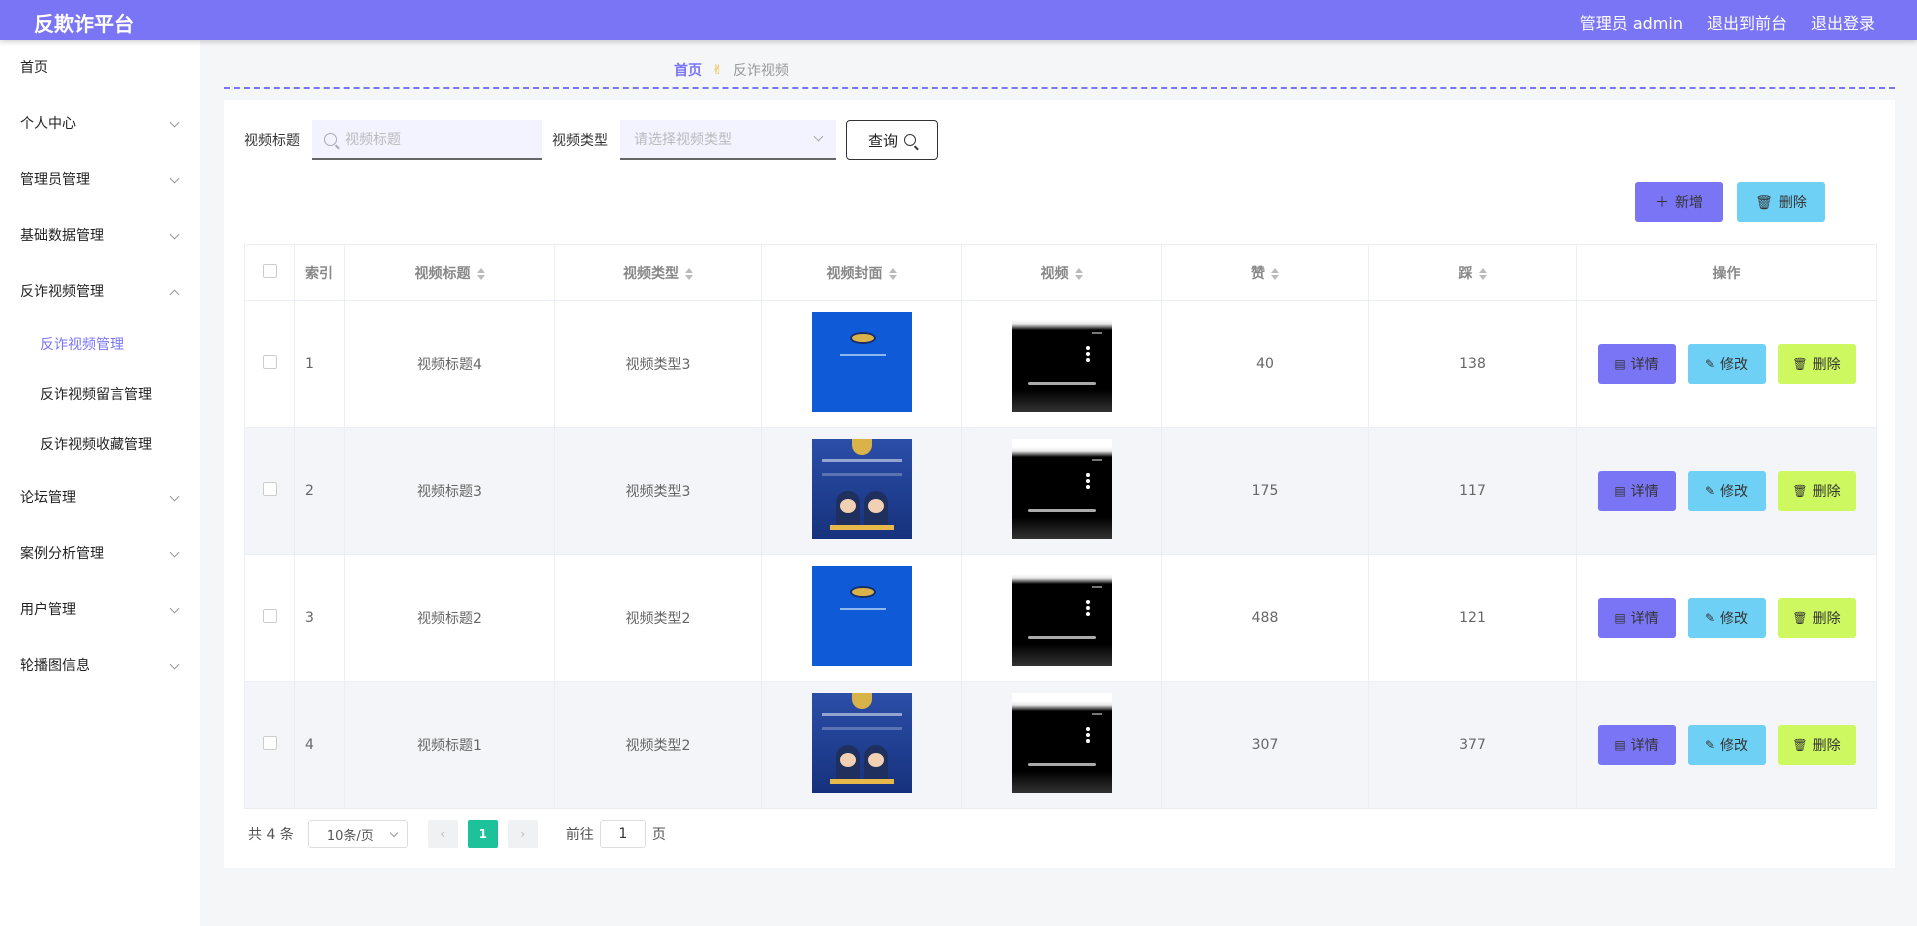  Describe the element at coordinates (100, 610) in the screenshot. I see `sidebar-item-users: 用户管理` at that location.